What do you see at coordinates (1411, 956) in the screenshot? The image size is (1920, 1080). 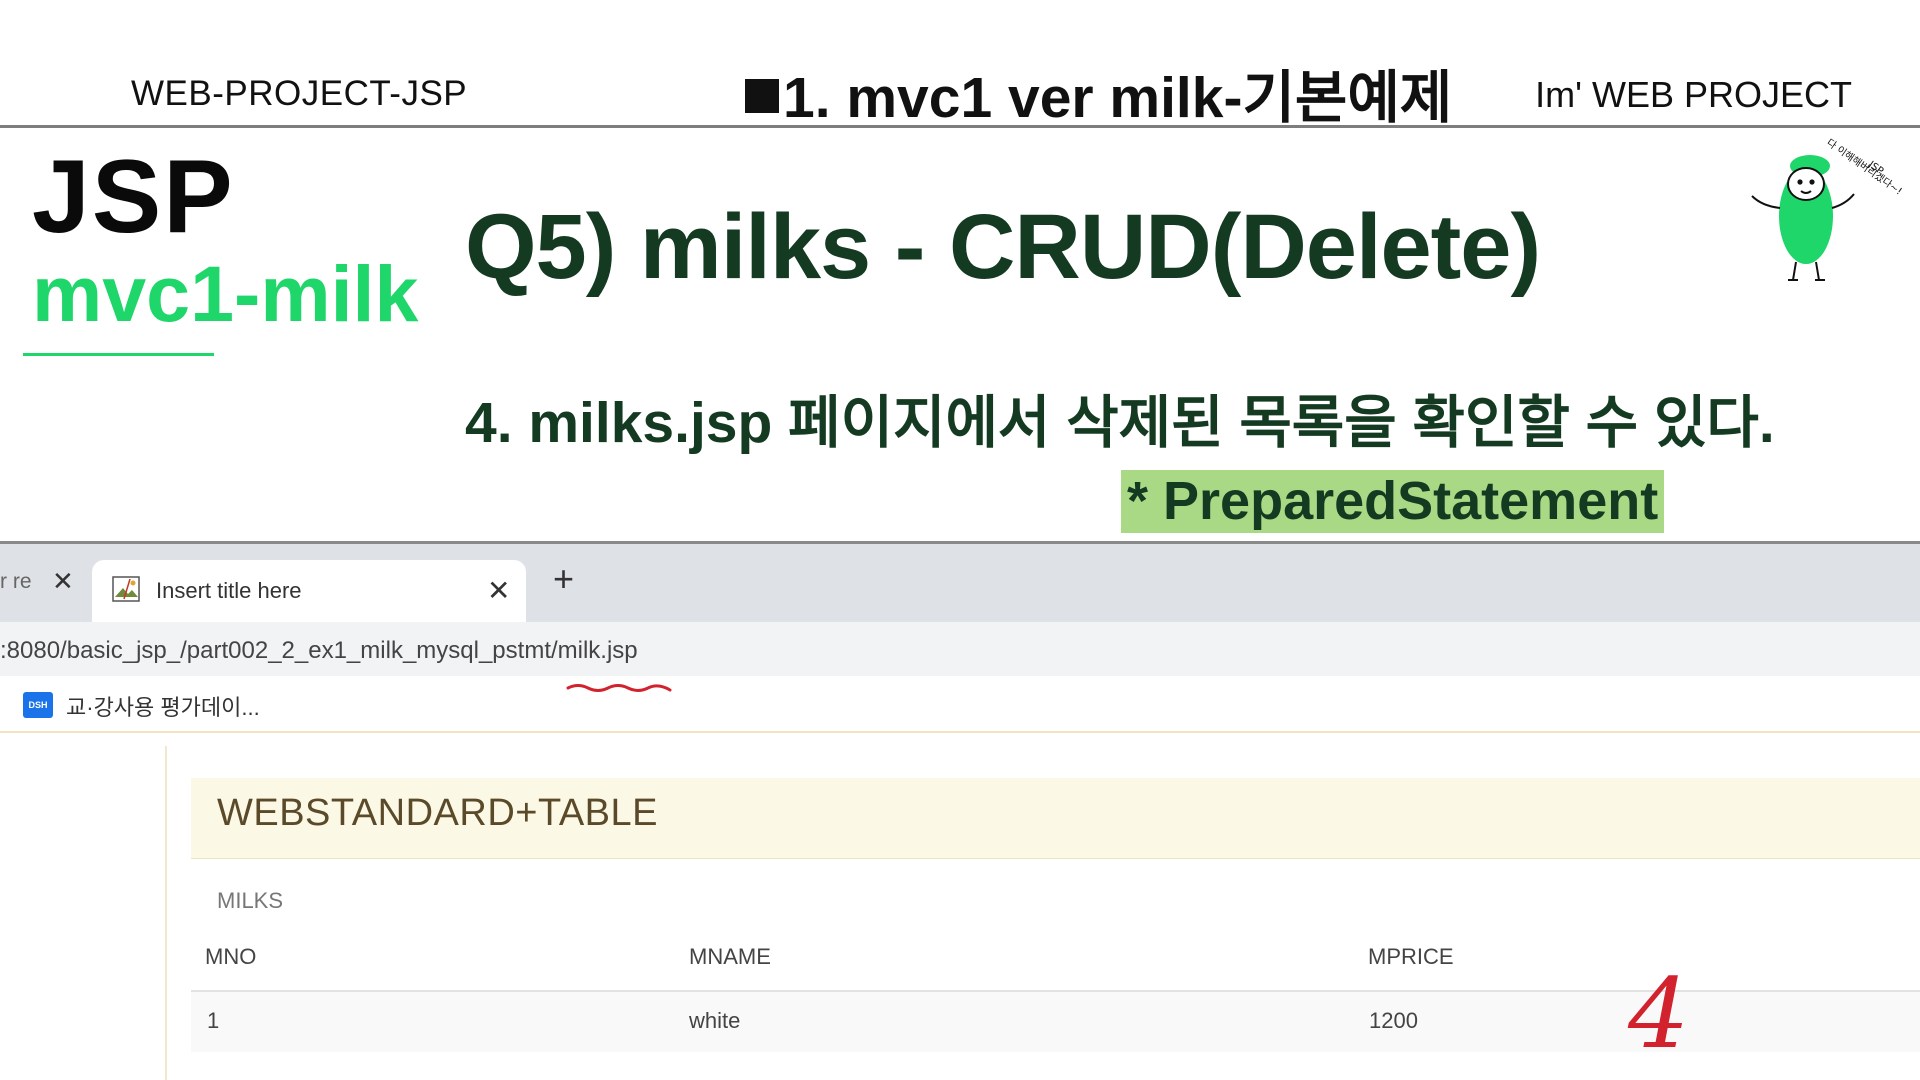 I see `column-header-mprice: MPRICE` at bounding box center [1411, 956].